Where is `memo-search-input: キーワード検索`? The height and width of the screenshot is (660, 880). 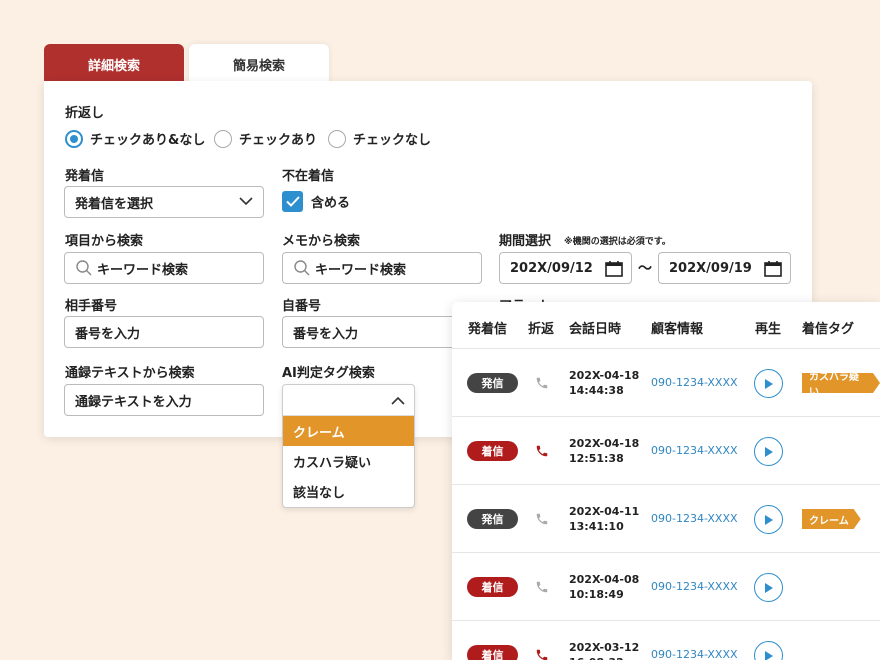 memo-search-input: キーワード検索 is located at coordinates (382, 268).